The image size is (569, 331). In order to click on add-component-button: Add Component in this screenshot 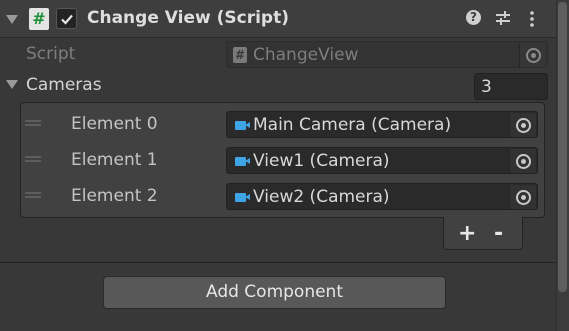, I will do `click(274, 292)`.